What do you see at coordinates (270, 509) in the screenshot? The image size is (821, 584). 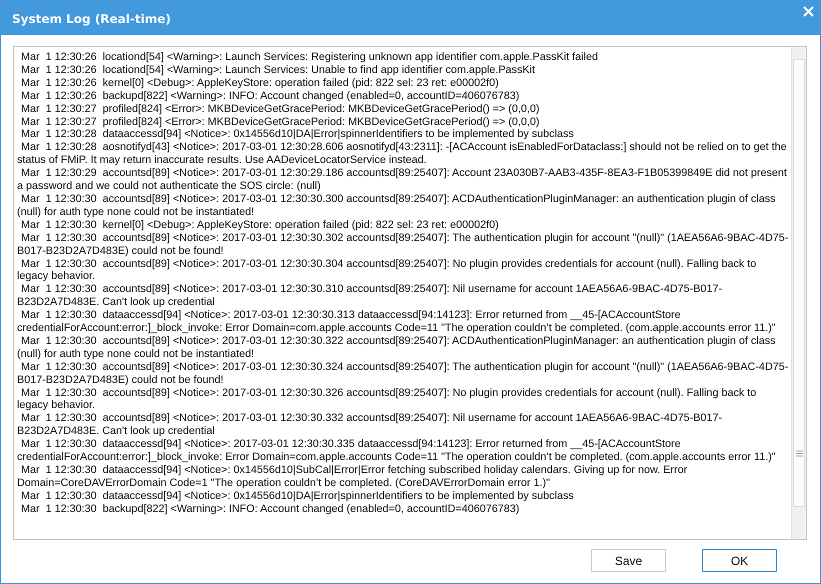 I see `log-entry: Mar 1 12:30:30 backupd[822] <Warning>: INFO: Account changed (enabled=0, accountID=406076783)` at bounding box center [270, 509].